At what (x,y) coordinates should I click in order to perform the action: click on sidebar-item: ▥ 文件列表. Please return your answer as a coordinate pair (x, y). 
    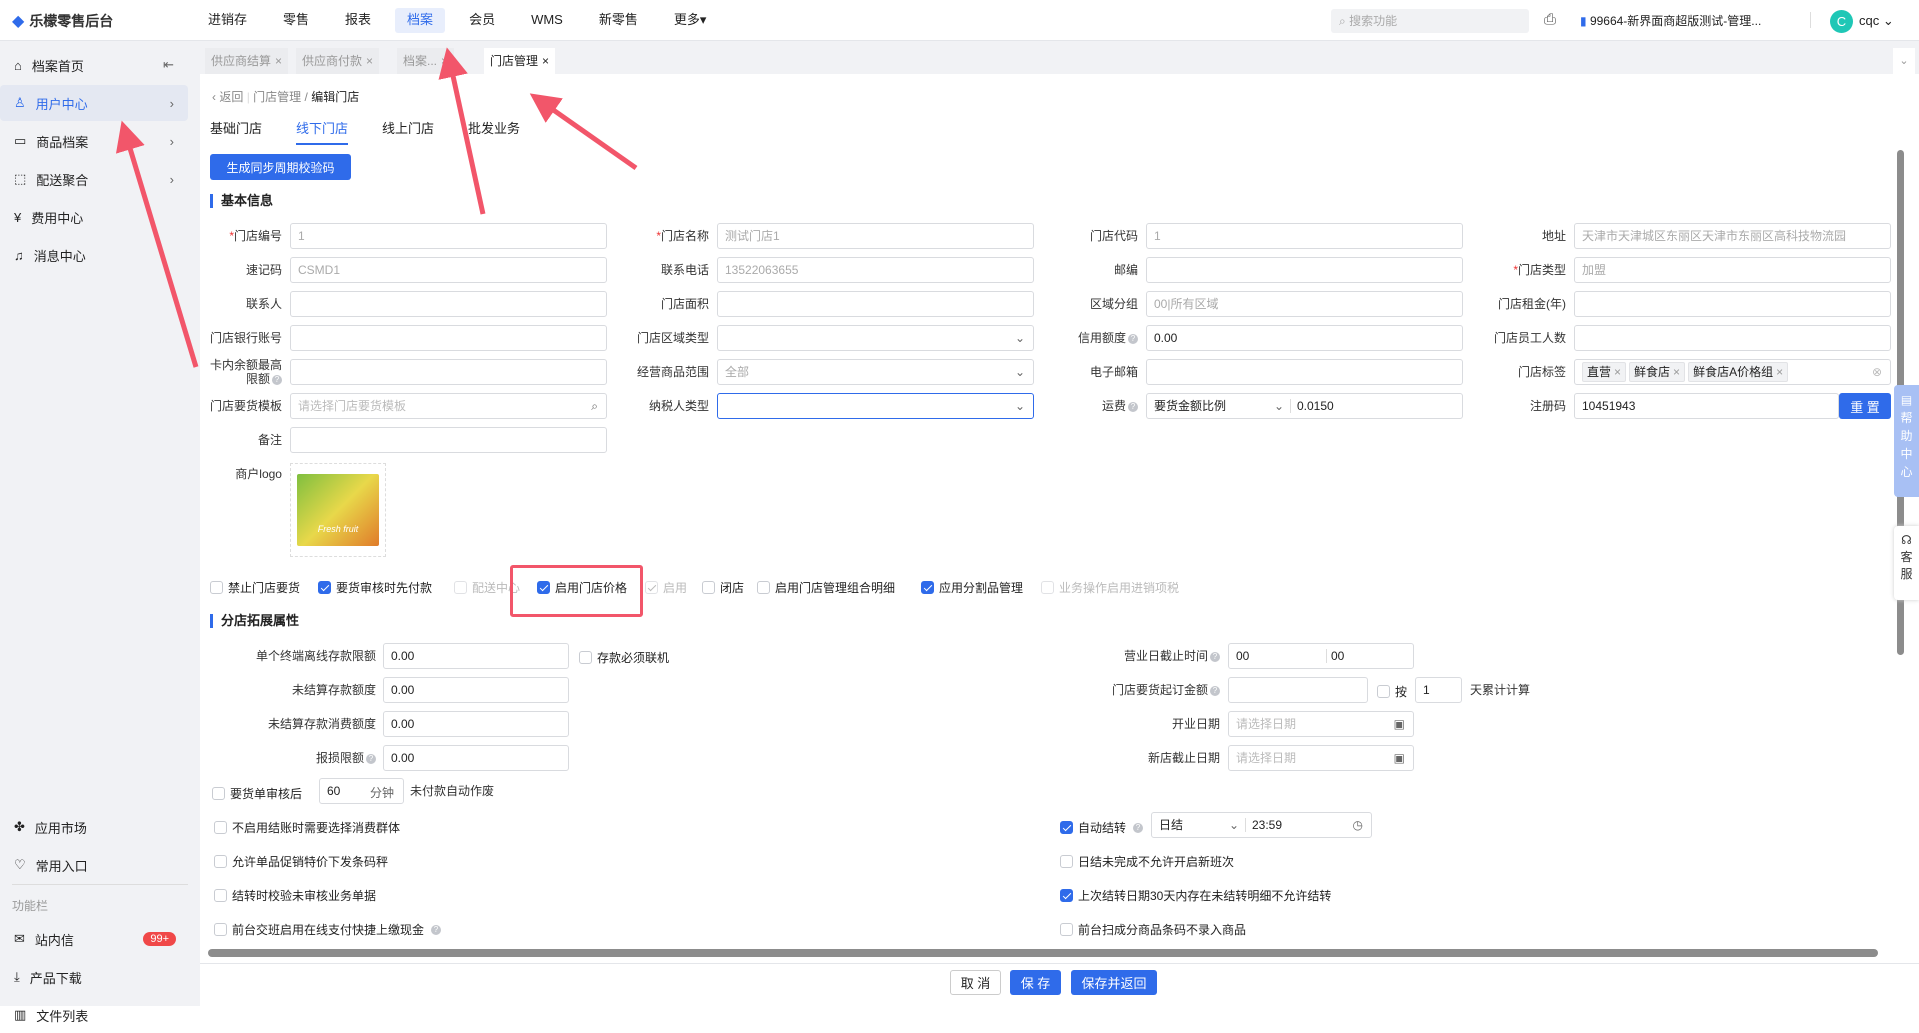
    Looking at the image, I should click on (94, 1015).